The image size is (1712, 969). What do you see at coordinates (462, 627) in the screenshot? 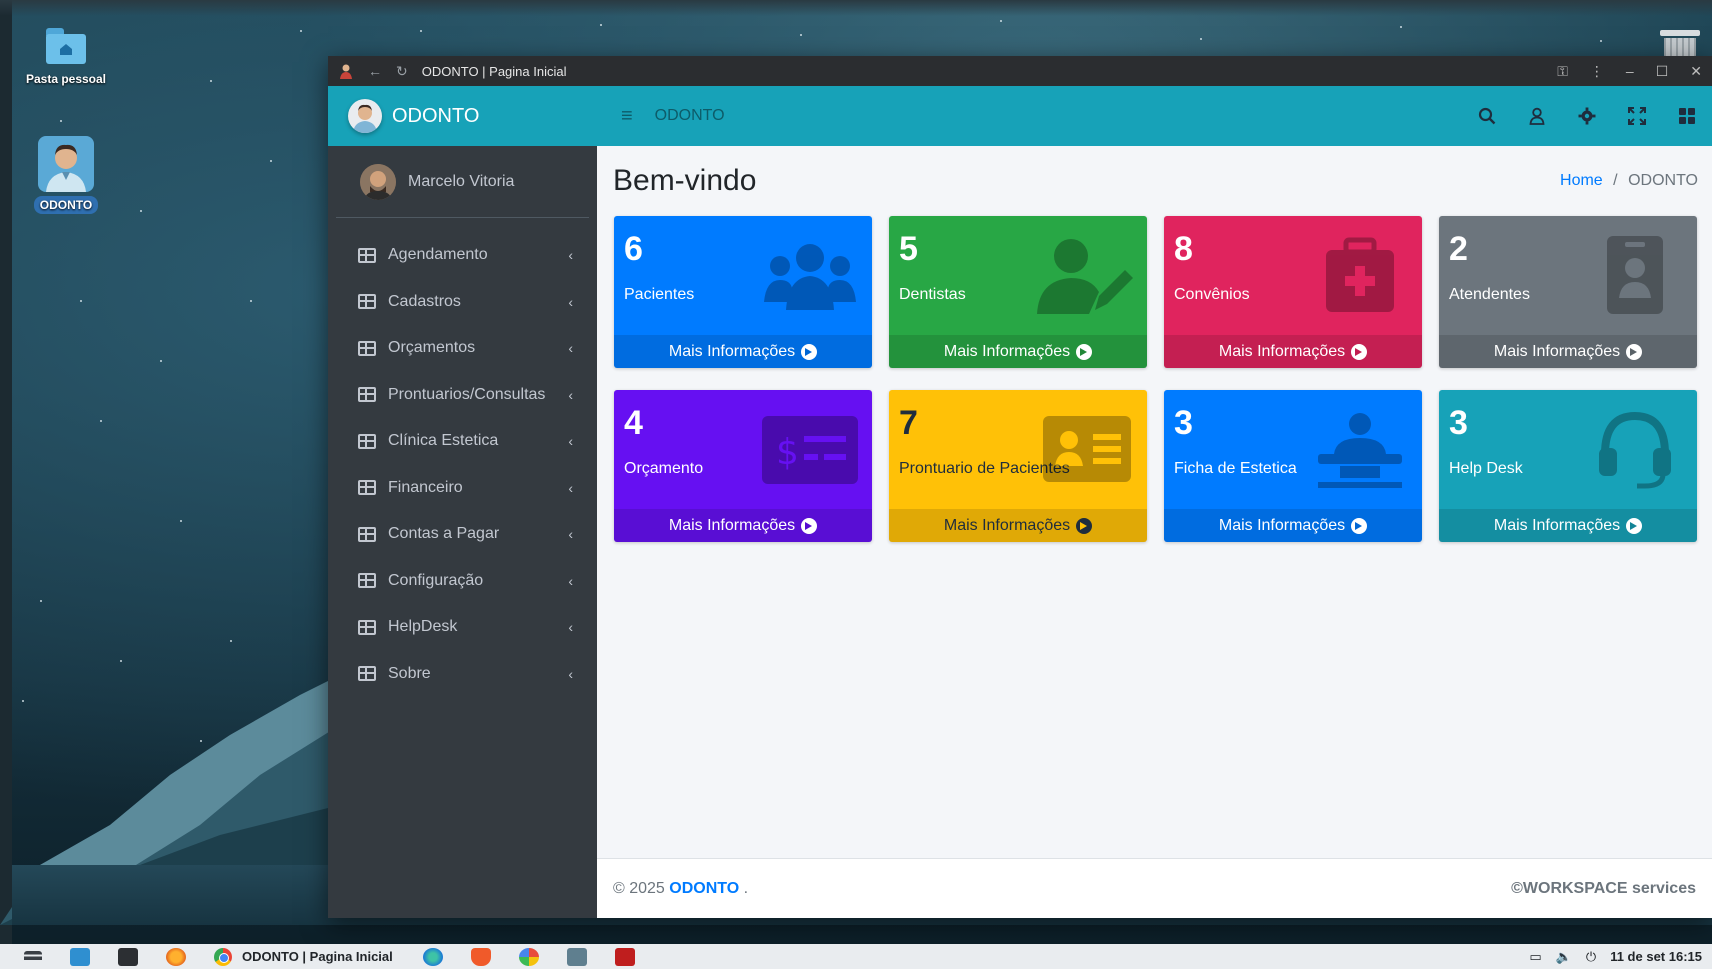
I see `sidebar-item-helpdesk: HelpDesk ‹` at bounding box center [462, 627].